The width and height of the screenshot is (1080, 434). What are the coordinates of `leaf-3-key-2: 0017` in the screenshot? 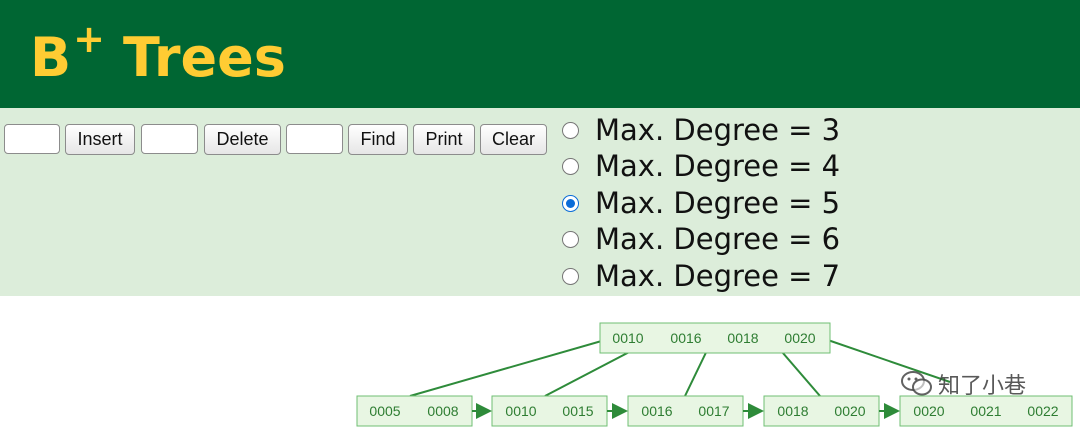 It's located at (713, 411).